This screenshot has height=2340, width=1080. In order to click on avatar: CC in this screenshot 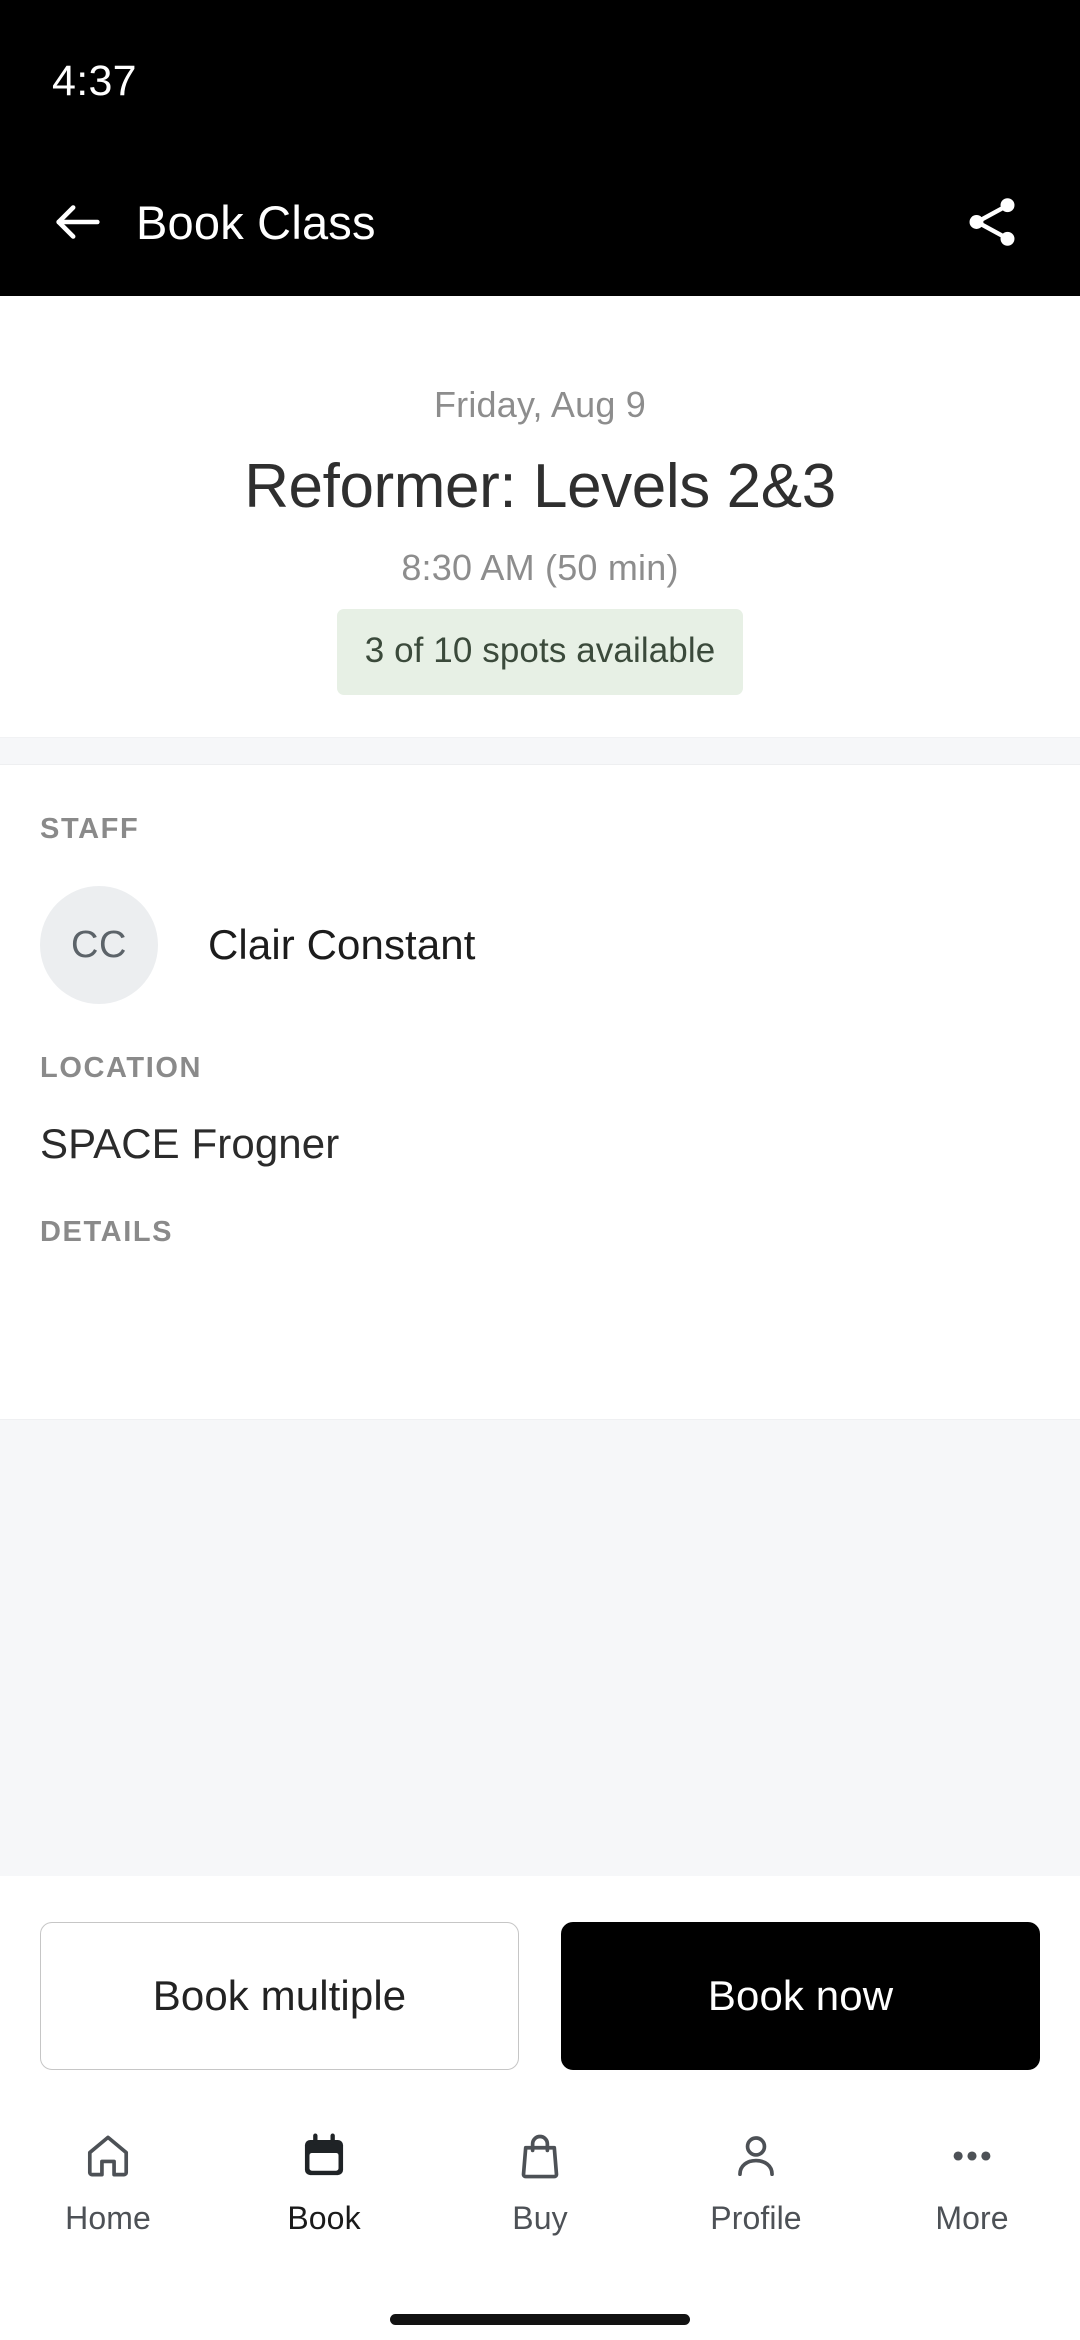, I will do `click(99, 945)`.